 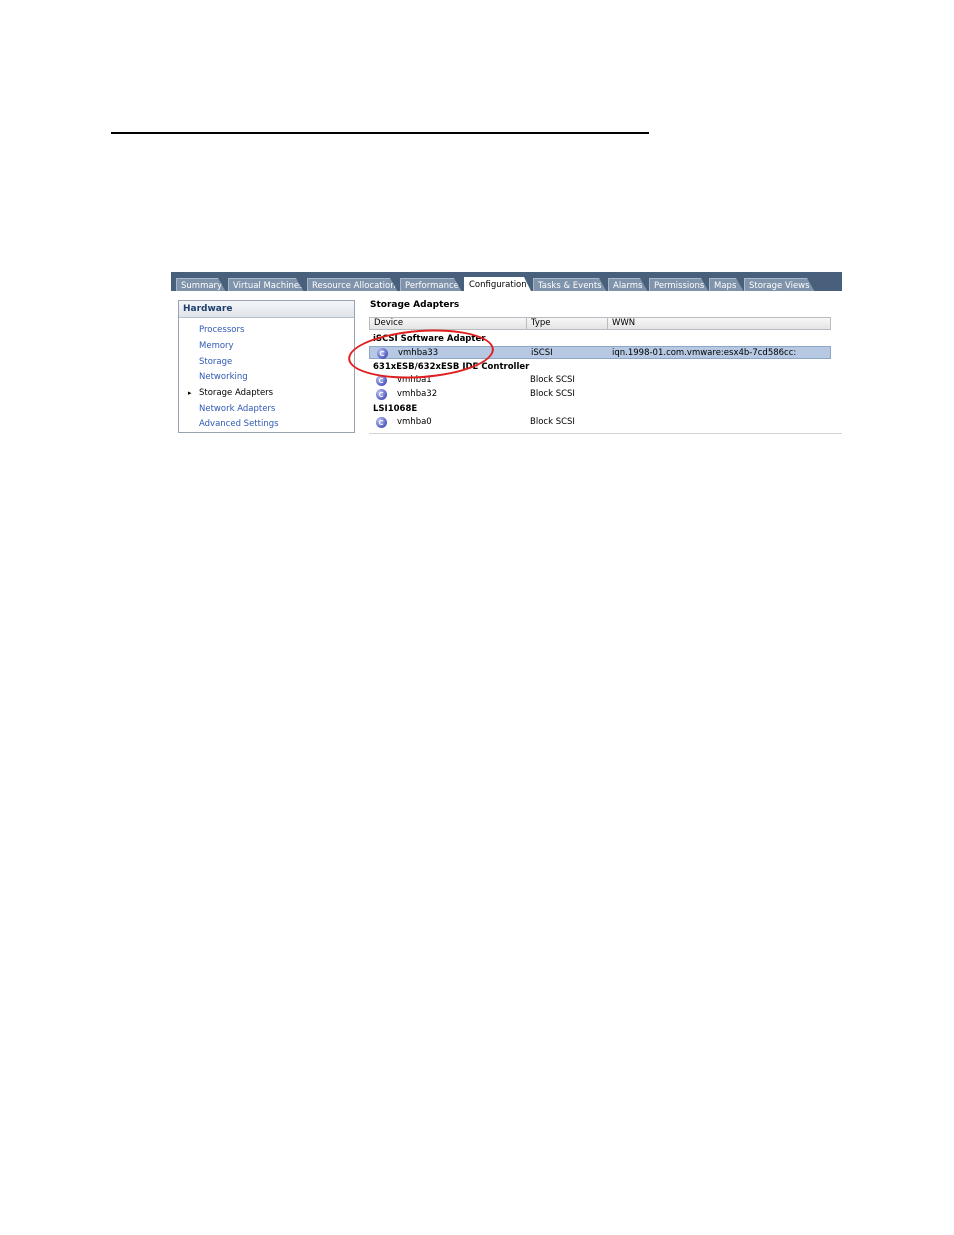 What do you see at coordinates (223, 377) in the screenshot?
I see `hardware-link-networking: Networking` at bounding box center [223, 377].